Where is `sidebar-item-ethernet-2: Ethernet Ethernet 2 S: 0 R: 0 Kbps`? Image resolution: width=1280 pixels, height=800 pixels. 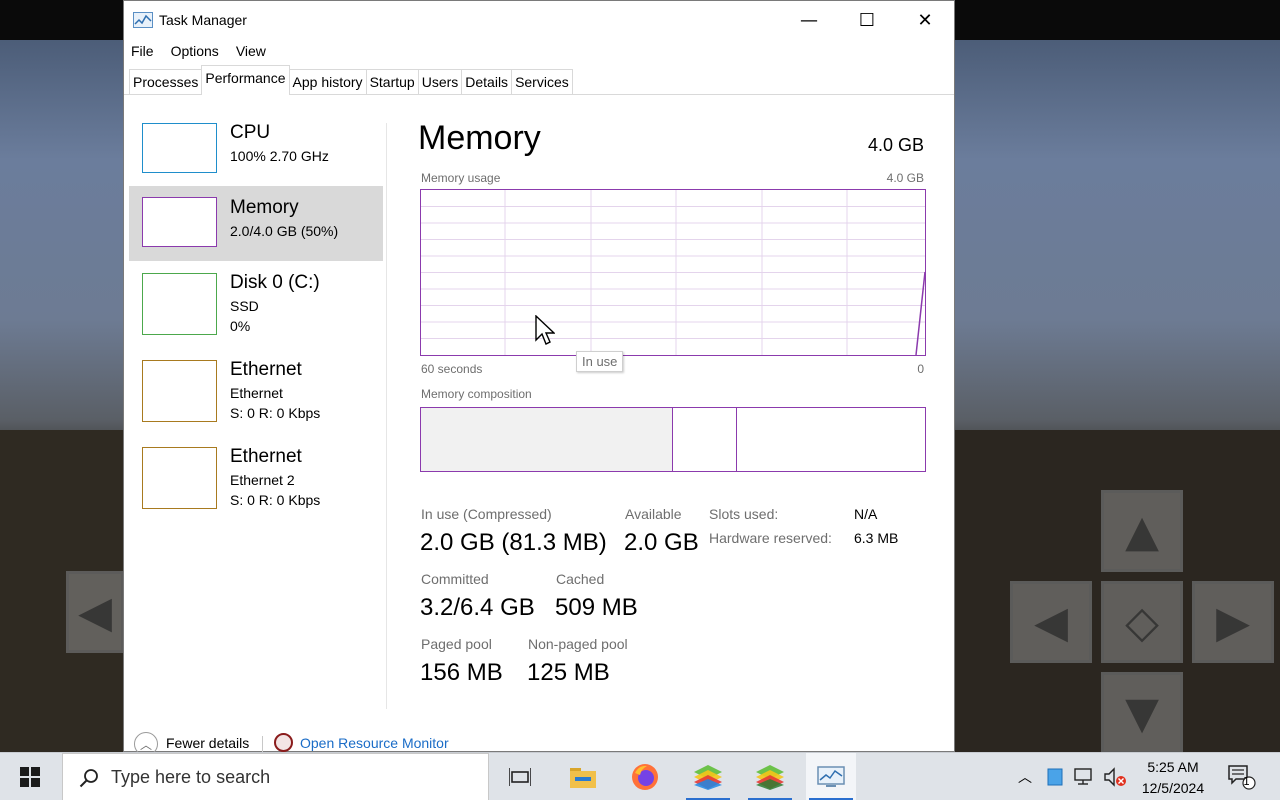 sidebar-item-ethernet-2: Ethernet Ethernet 2 S: 0 R: 0 Kbps is located at coordinates (256, 477).